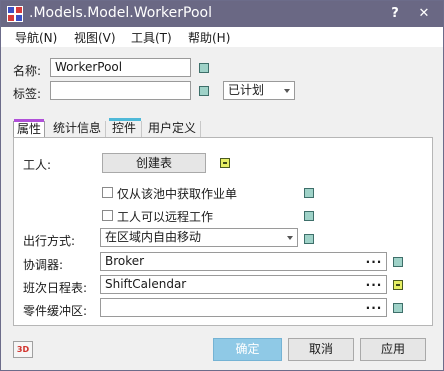 This screenshot has width=444, height=371. I want to click on travel-mode-dropdown: 在区域内自由移动, so click(199, 237).